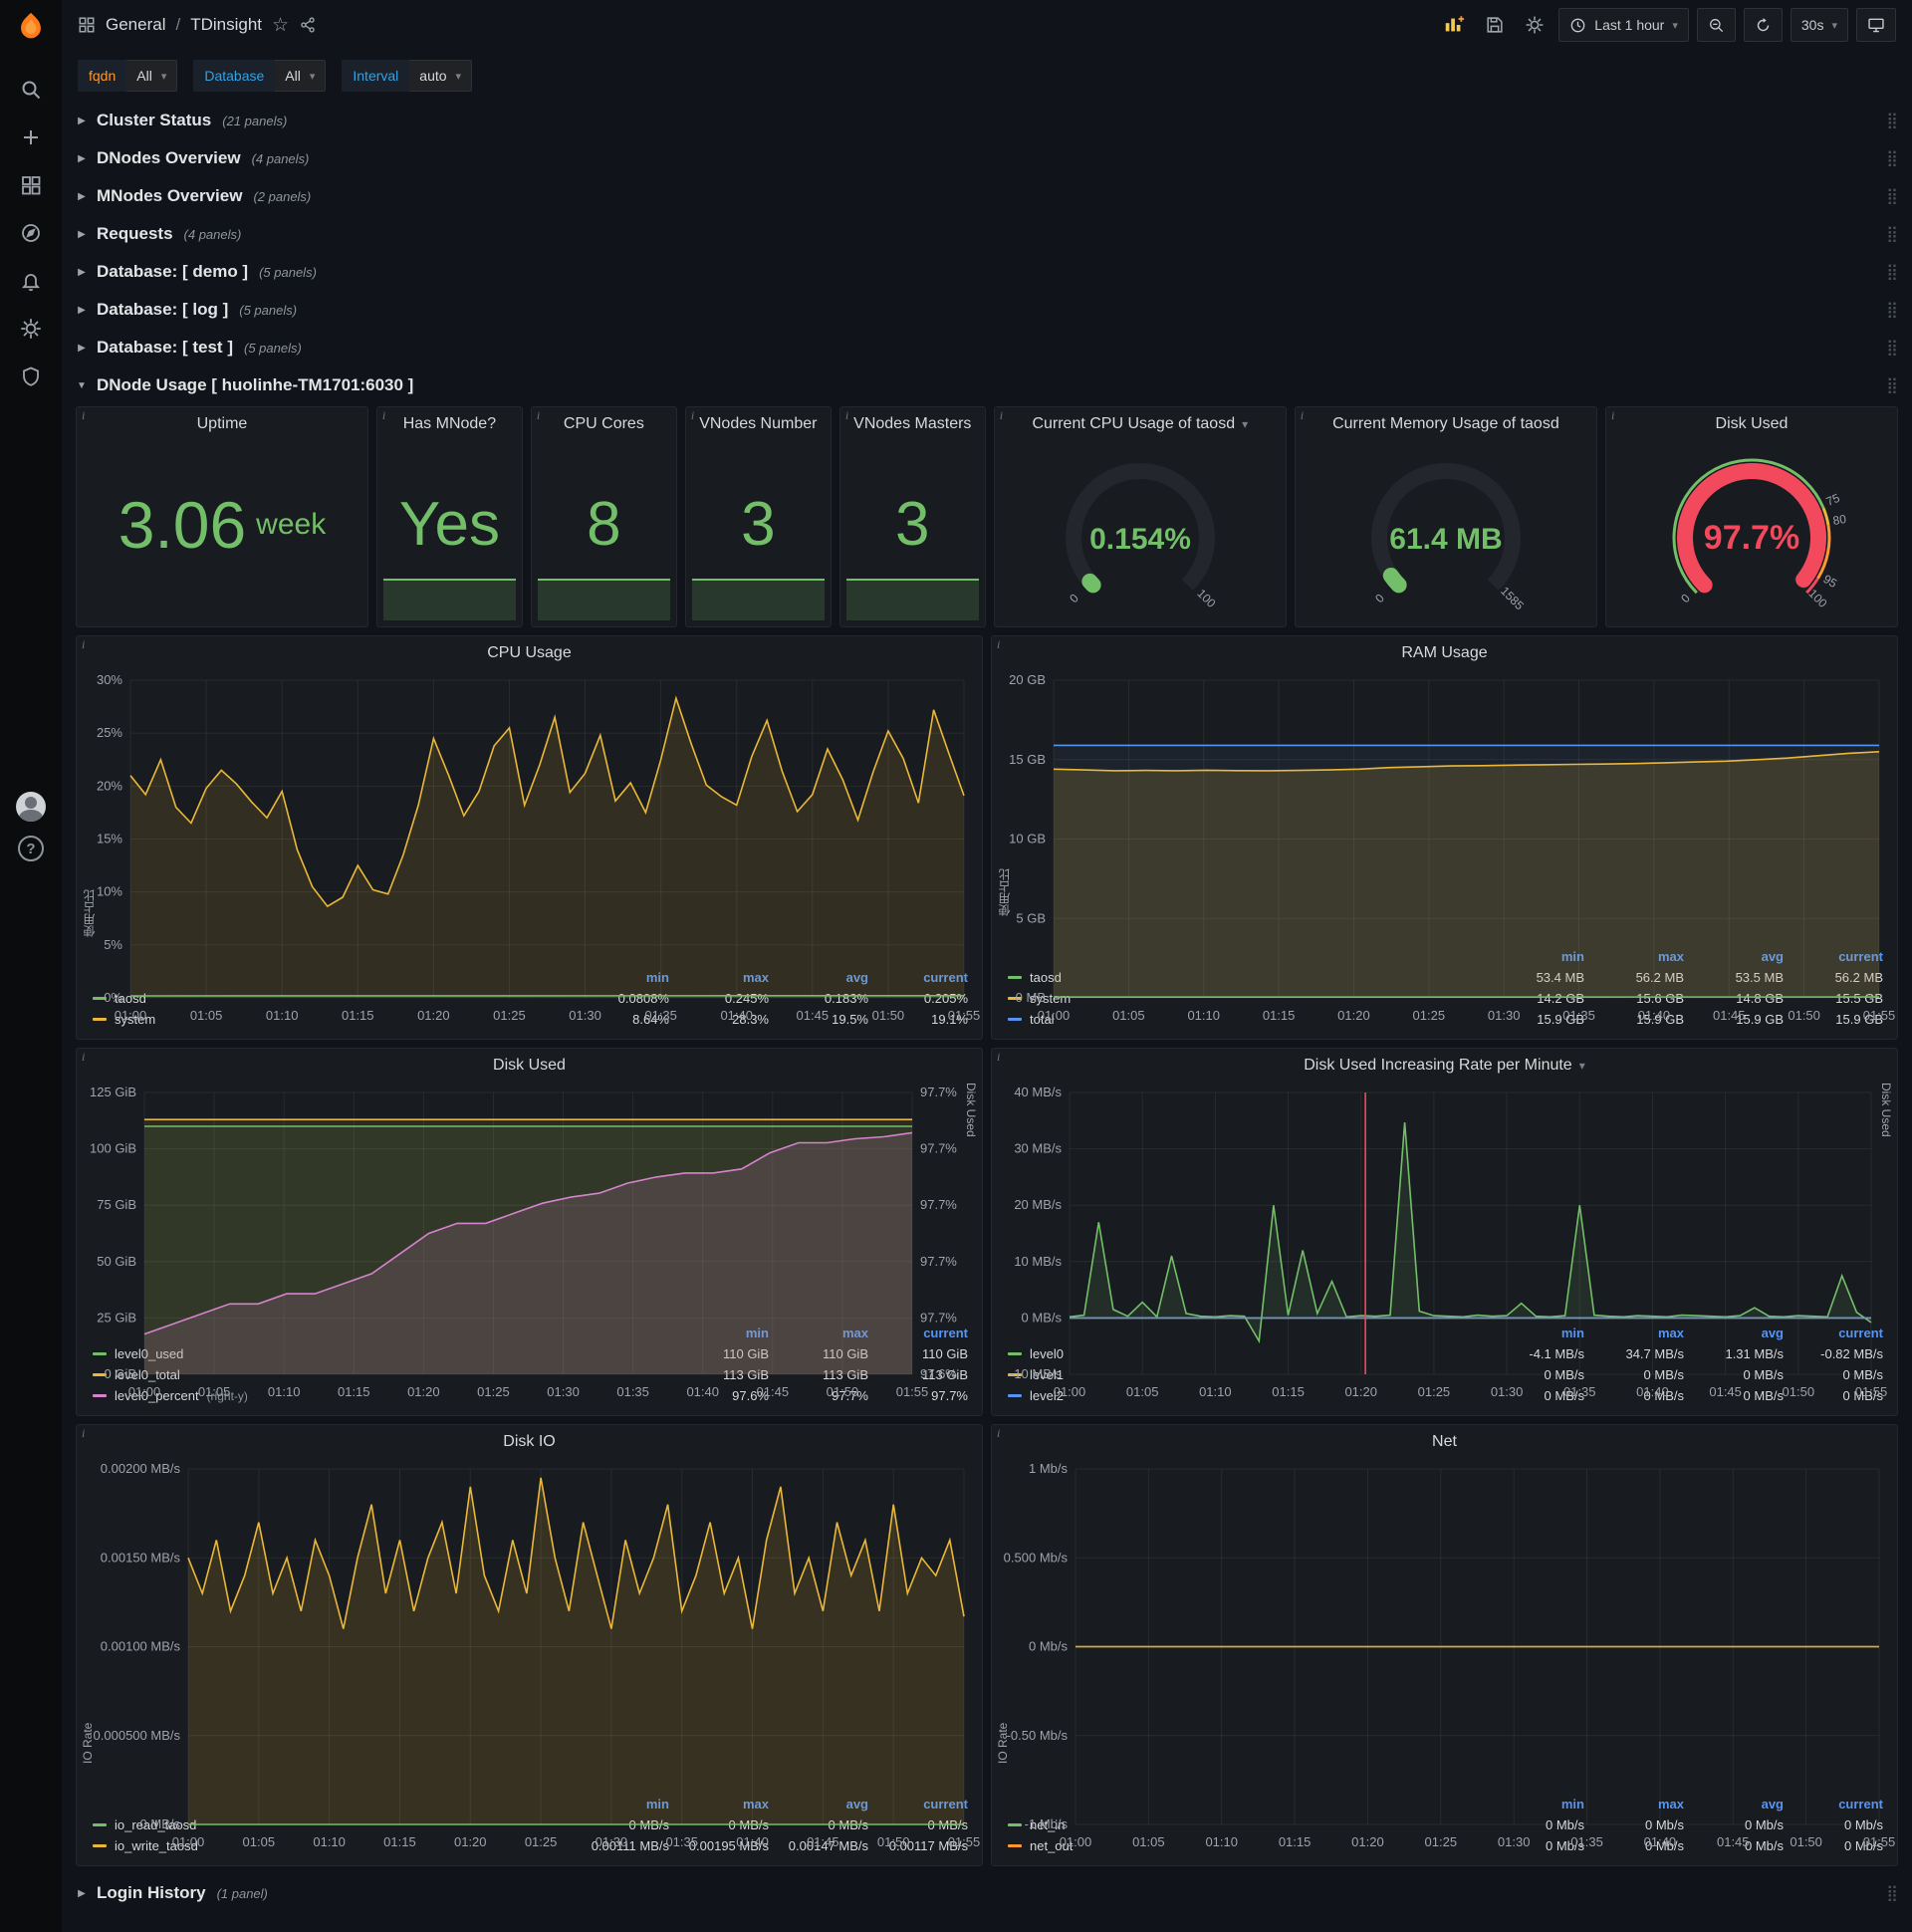 This screenshot has width=1912, height=1932. I want to click on time-range-picker: Last 1 hour ▾, so click(1623, 25).